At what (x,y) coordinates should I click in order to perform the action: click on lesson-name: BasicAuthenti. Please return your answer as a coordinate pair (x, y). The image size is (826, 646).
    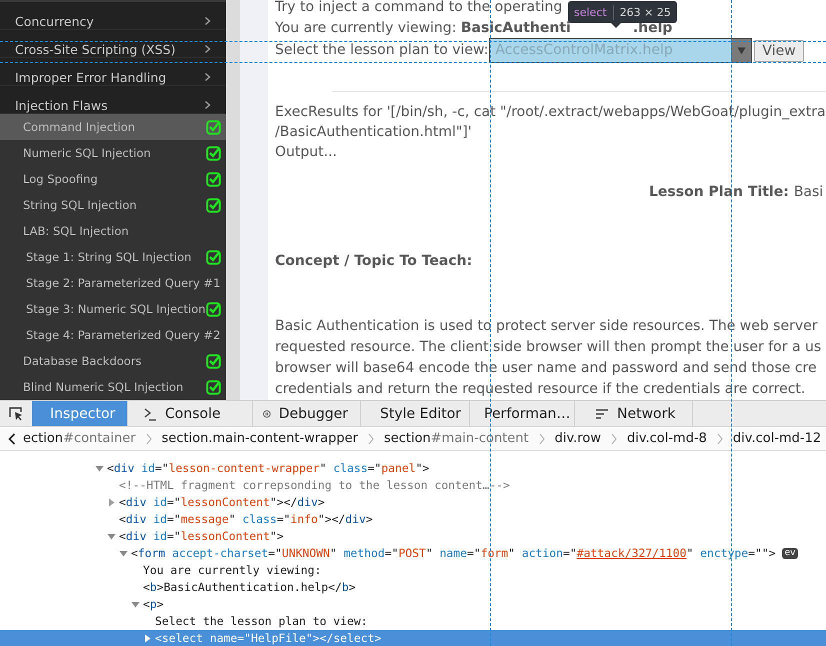
    Looking at the image, I should click on (515, 28).